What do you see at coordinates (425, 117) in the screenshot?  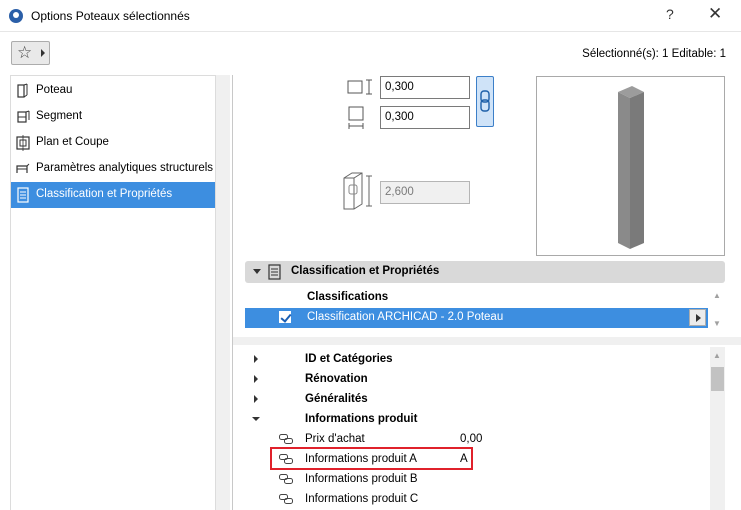 I see `depth-input: 0,300` at bounding box center [425, 117].